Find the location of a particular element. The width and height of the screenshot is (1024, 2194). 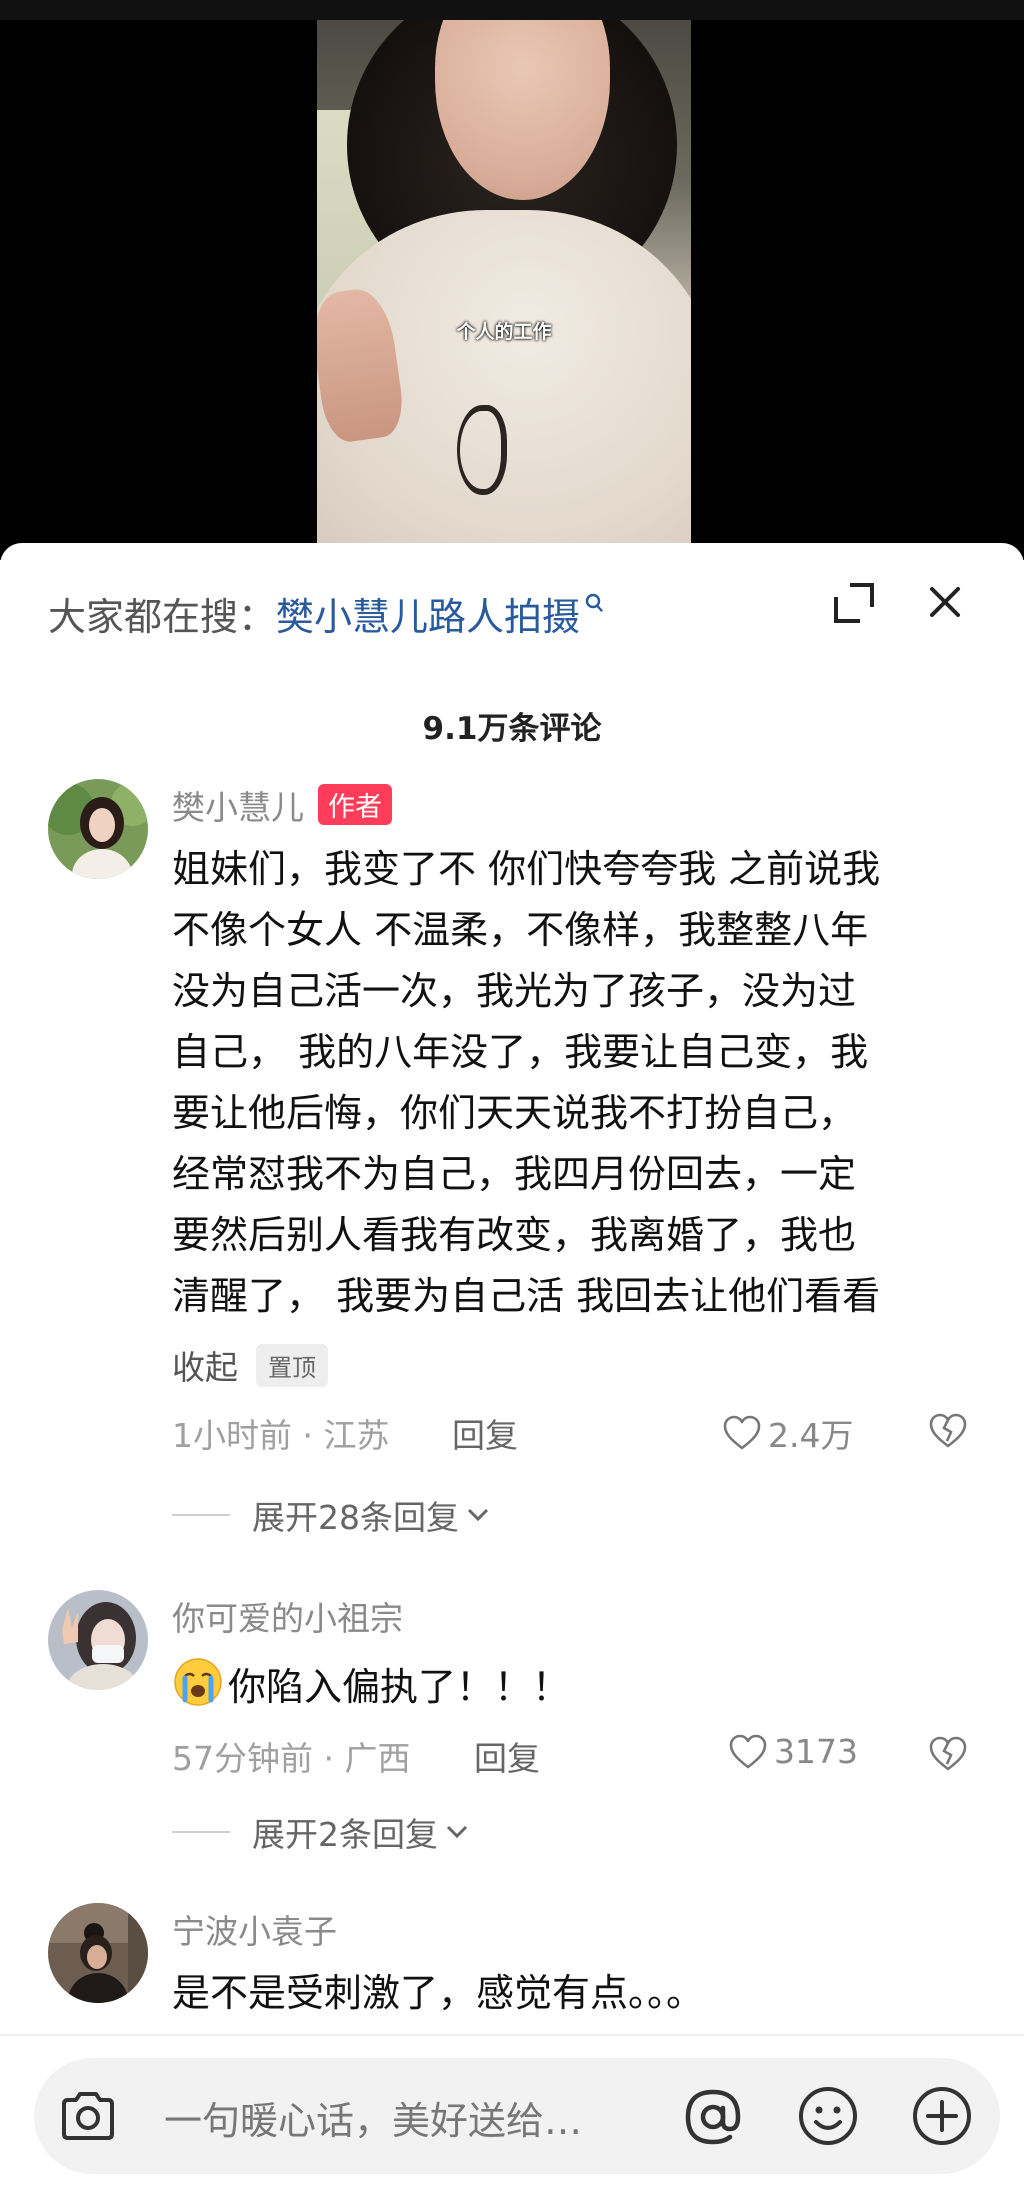

author-badge: 作者 is located at coordinates (355, 804).